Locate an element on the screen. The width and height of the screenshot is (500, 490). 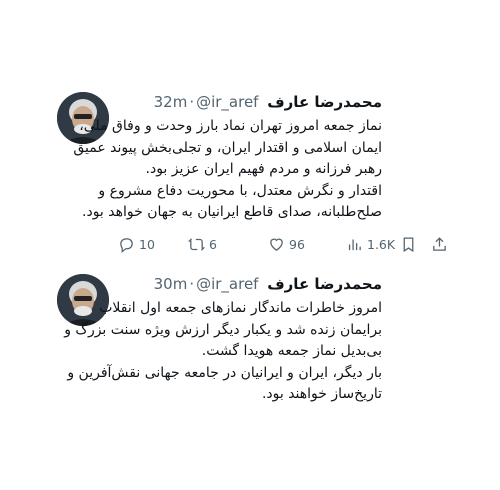
views-icon is located at coordinates (354, 244).